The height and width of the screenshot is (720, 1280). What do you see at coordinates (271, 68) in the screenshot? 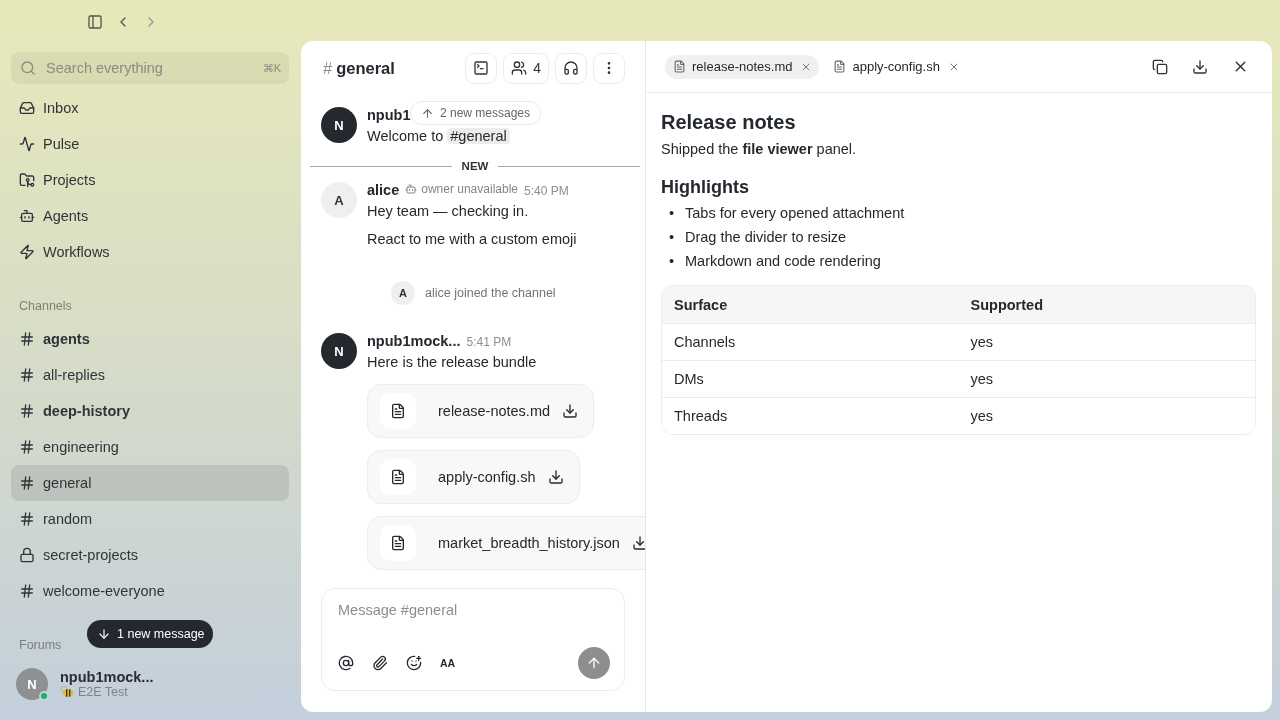
I see `shortcut-hint: ⌘K` at bounding box center [271, 68].